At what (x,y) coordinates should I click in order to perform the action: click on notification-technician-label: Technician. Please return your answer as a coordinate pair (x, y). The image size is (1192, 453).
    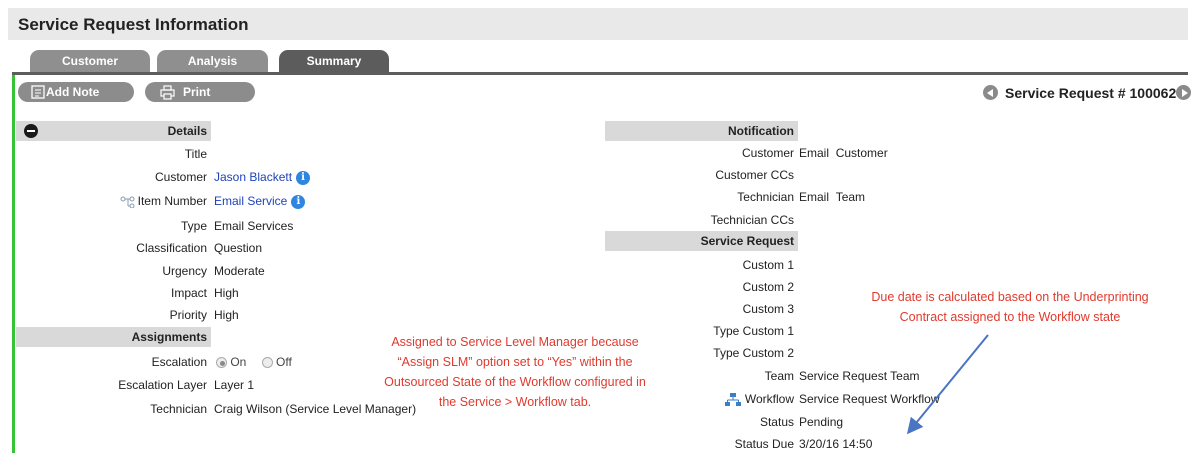
    Looking at the image, I should click on (765, 197).